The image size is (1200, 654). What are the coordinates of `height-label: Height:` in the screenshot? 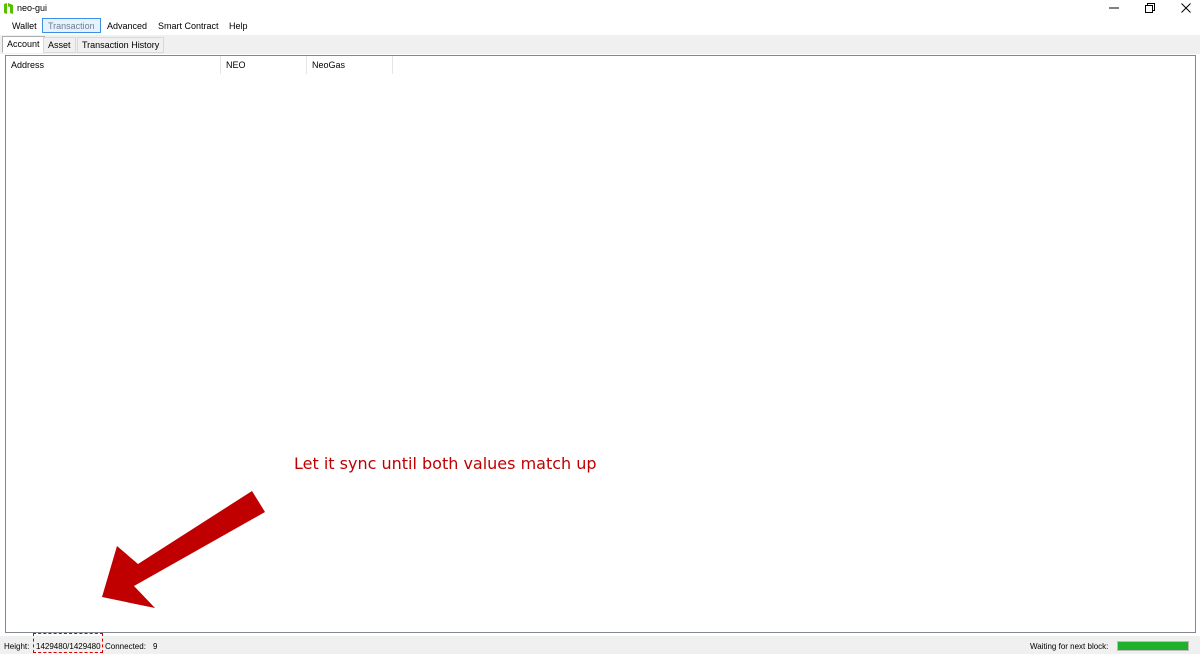 It's located at (17, 646).